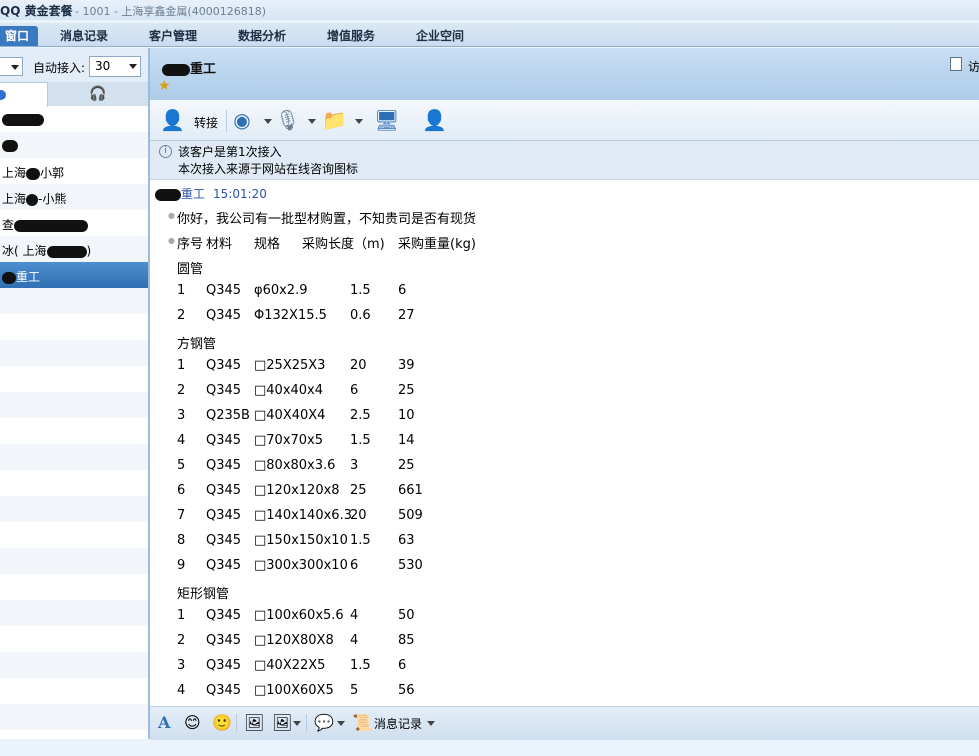 The height and width of the screenshot is (756, 979). Describe the element at coordinates (173, 36) in the screenshot. I see `tab-customer-management: 客户管理` at that location.